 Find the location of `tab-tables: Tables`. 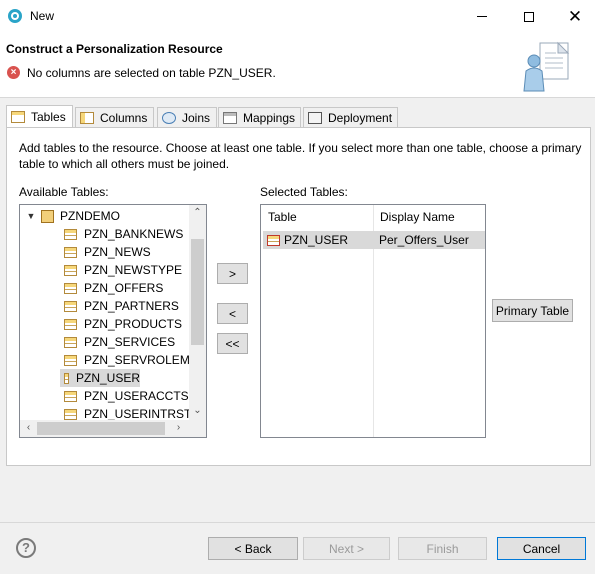

tab-tables: Tables is located at coordinates (39, 116).